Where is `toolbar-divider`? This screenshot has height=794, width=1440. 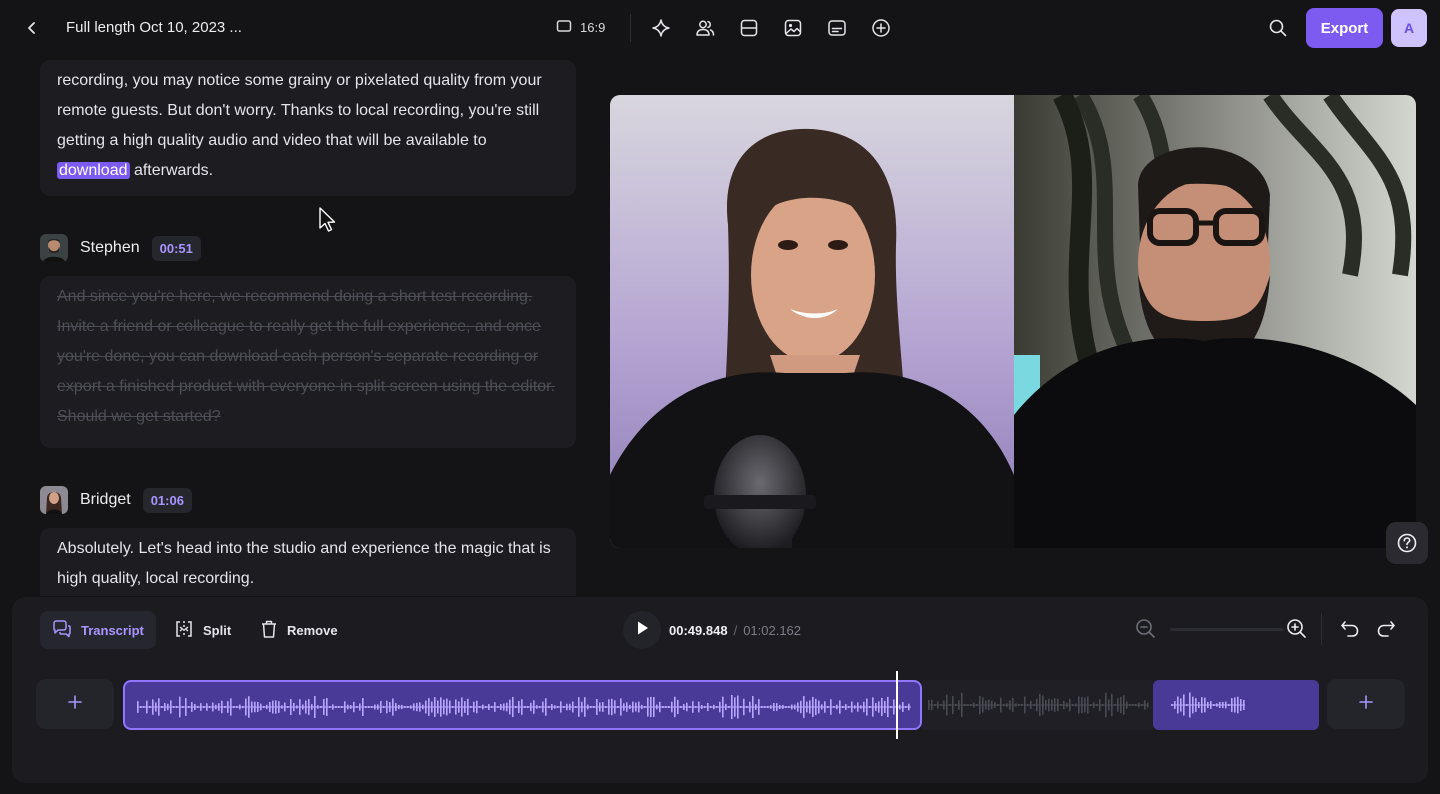 toolbar-divider is located at coordinates (630, 28).